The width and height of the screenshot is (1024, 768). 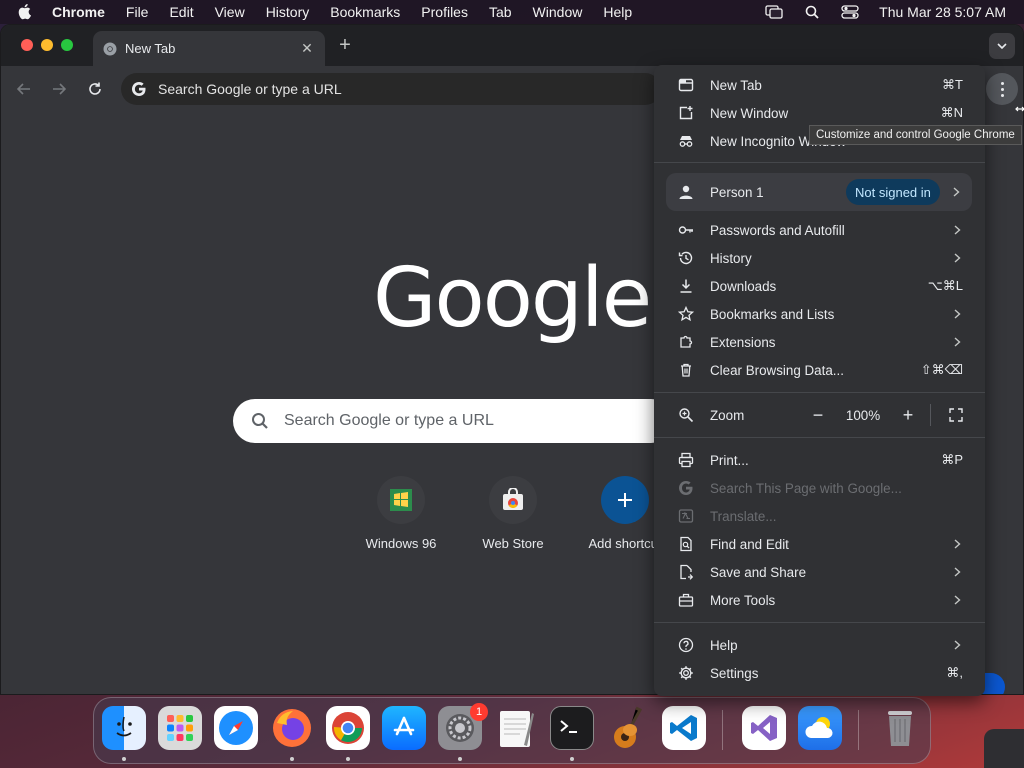 I want to click on zoom-level: 100%, so click(x=863, y=415).